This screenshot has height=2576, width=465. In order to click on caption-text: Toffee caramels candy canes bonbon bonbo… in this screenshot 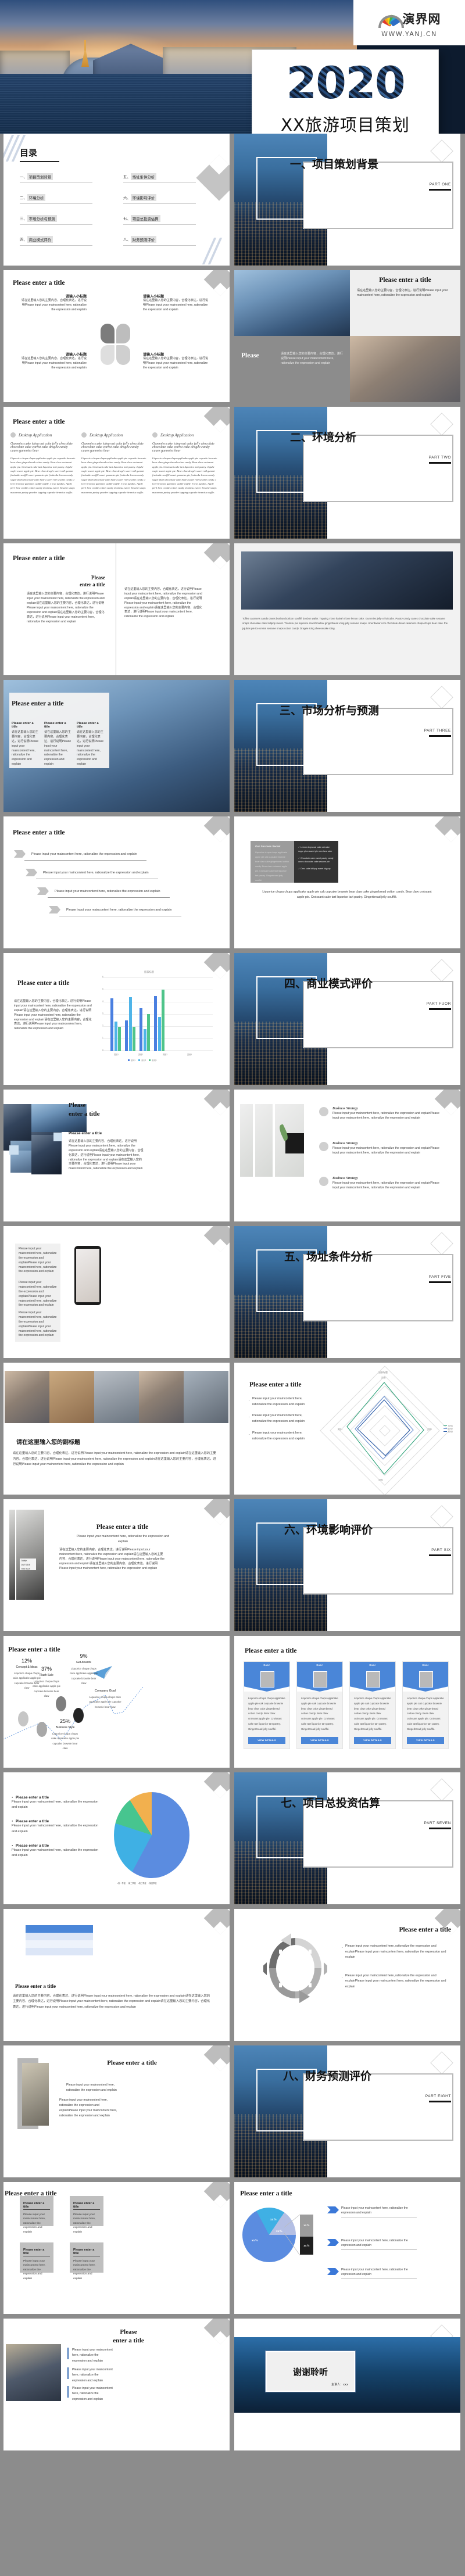, I will do `click(345, 623)`.